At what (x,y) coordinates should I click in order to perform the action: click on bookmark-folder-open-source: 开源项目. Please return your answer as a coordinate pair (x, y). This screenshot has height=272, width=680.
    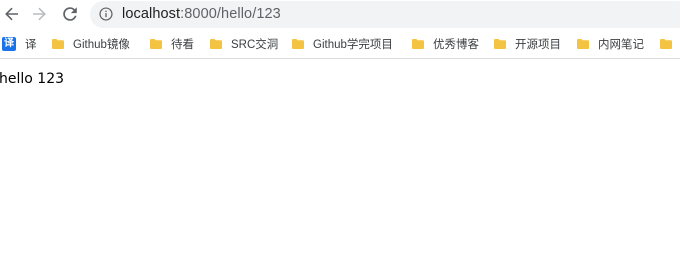
    Looking at the image, I should click on (527, 44).